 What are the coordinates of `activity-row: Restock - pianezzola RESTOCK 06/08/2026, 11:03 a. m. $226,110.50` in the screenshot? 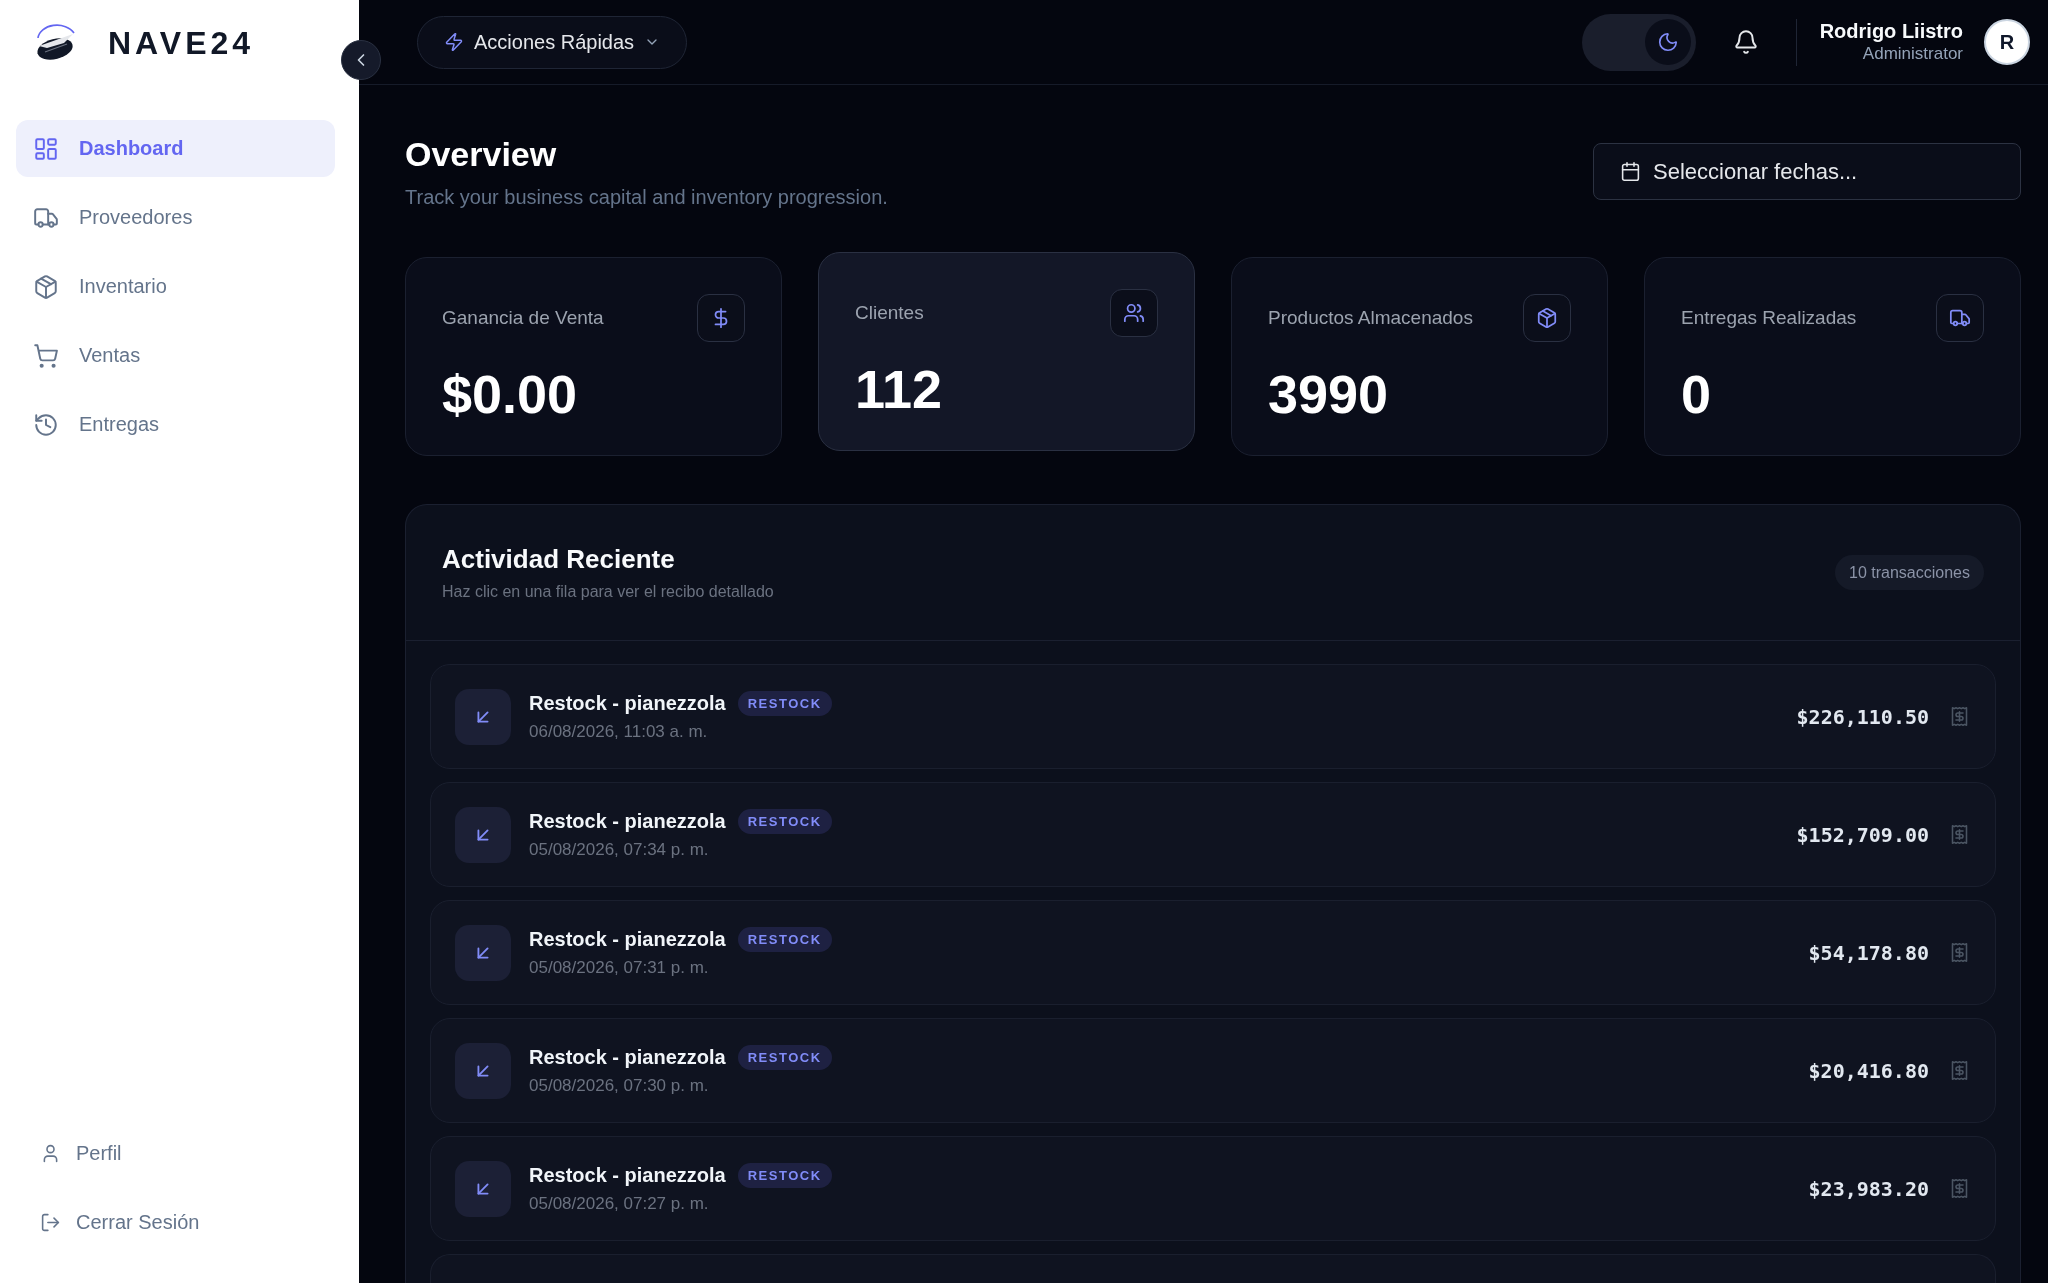 It's located at (1213, 716).